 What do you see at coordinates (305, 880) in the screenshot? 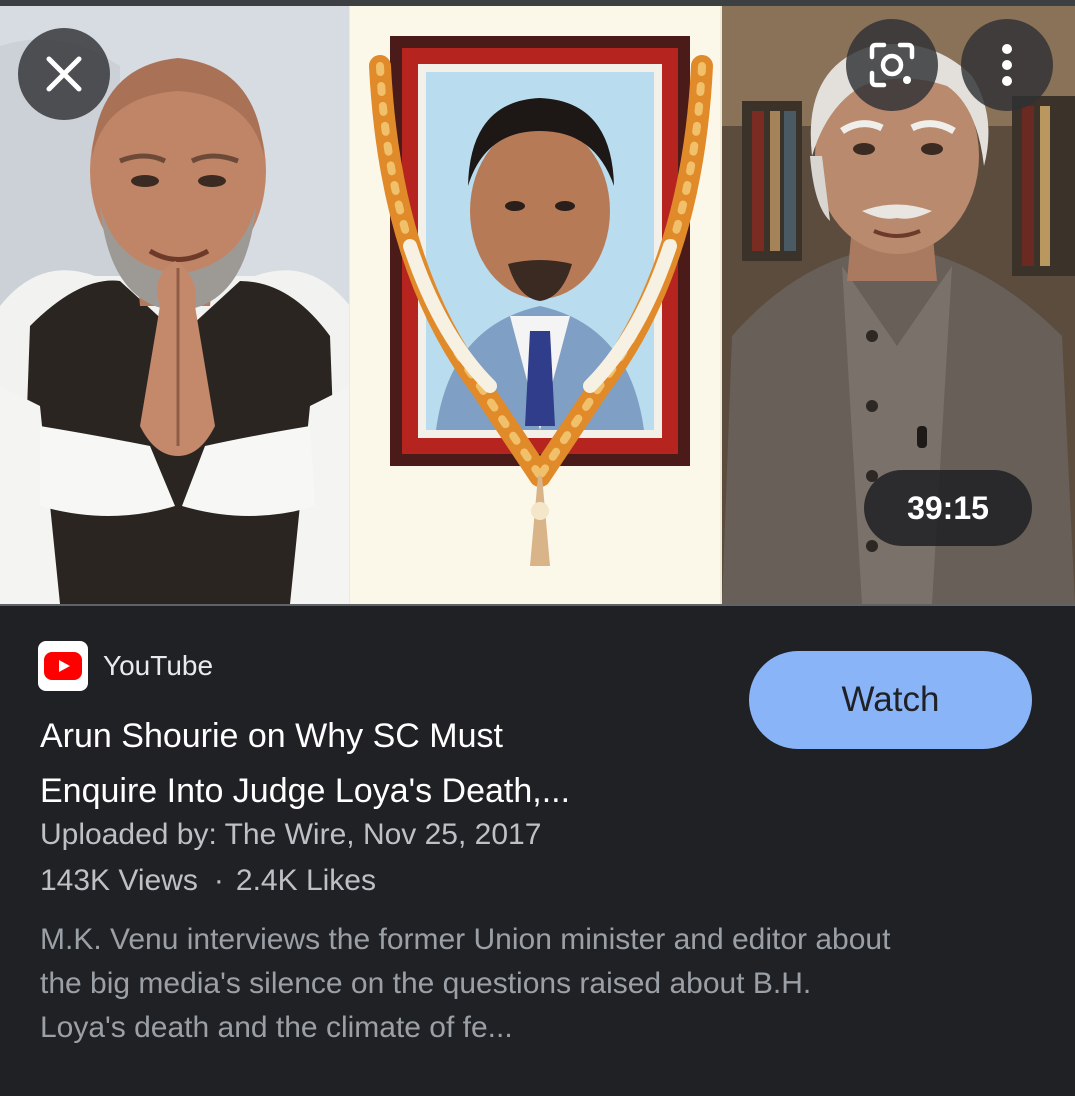
I see `like-count: 2.4K Likes` at bounding box center [305, 880].